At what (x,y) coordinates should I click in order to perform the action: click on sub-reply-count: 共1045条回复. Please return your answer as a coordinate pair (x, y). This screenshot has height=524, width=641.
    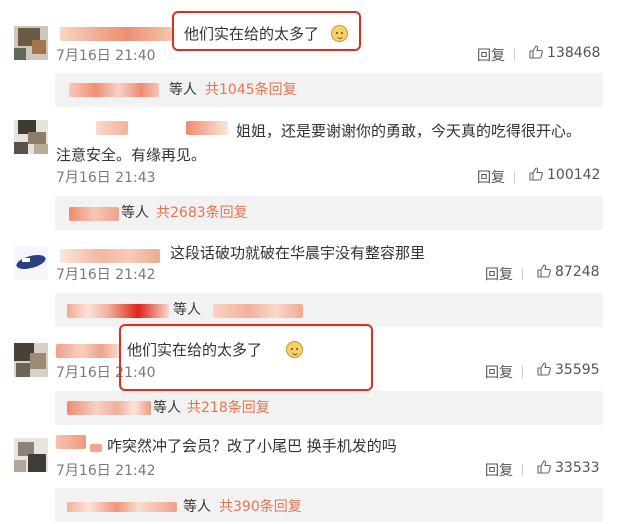
    Looking at the image, I should click on (251, 90).